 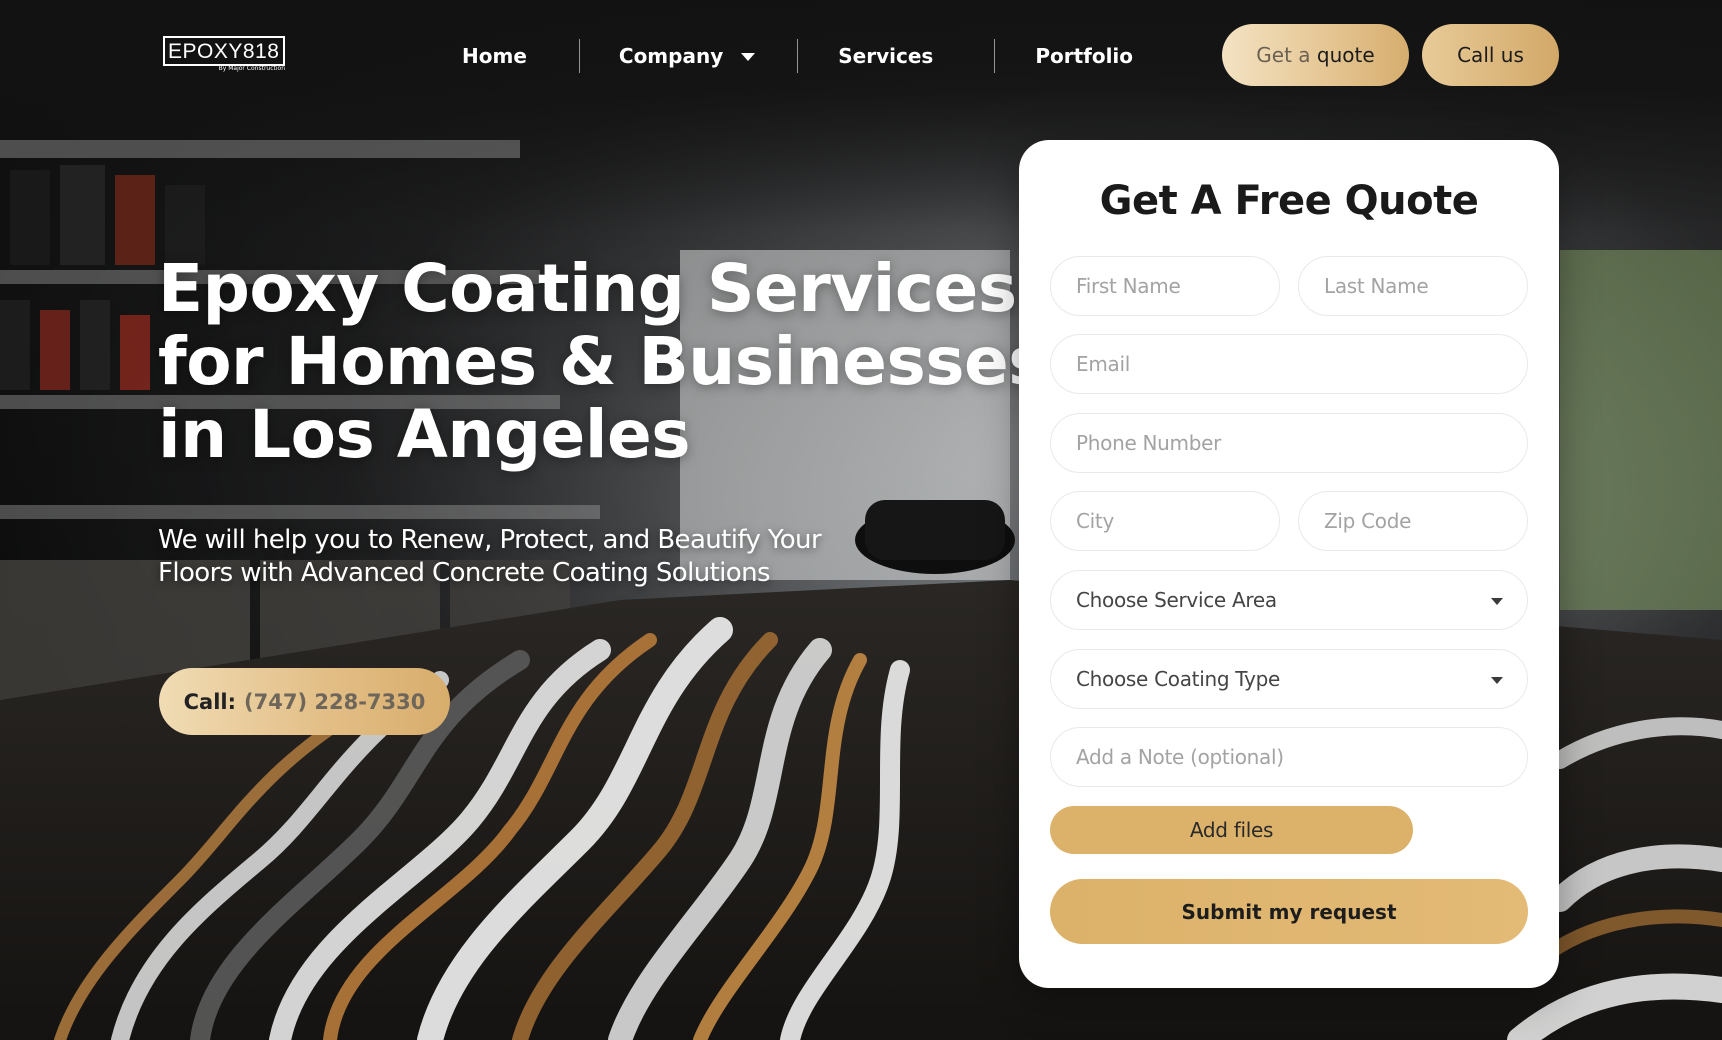 I want to click on main-navigation: Home Company Services Portfolio, so click(x=797, y=56).